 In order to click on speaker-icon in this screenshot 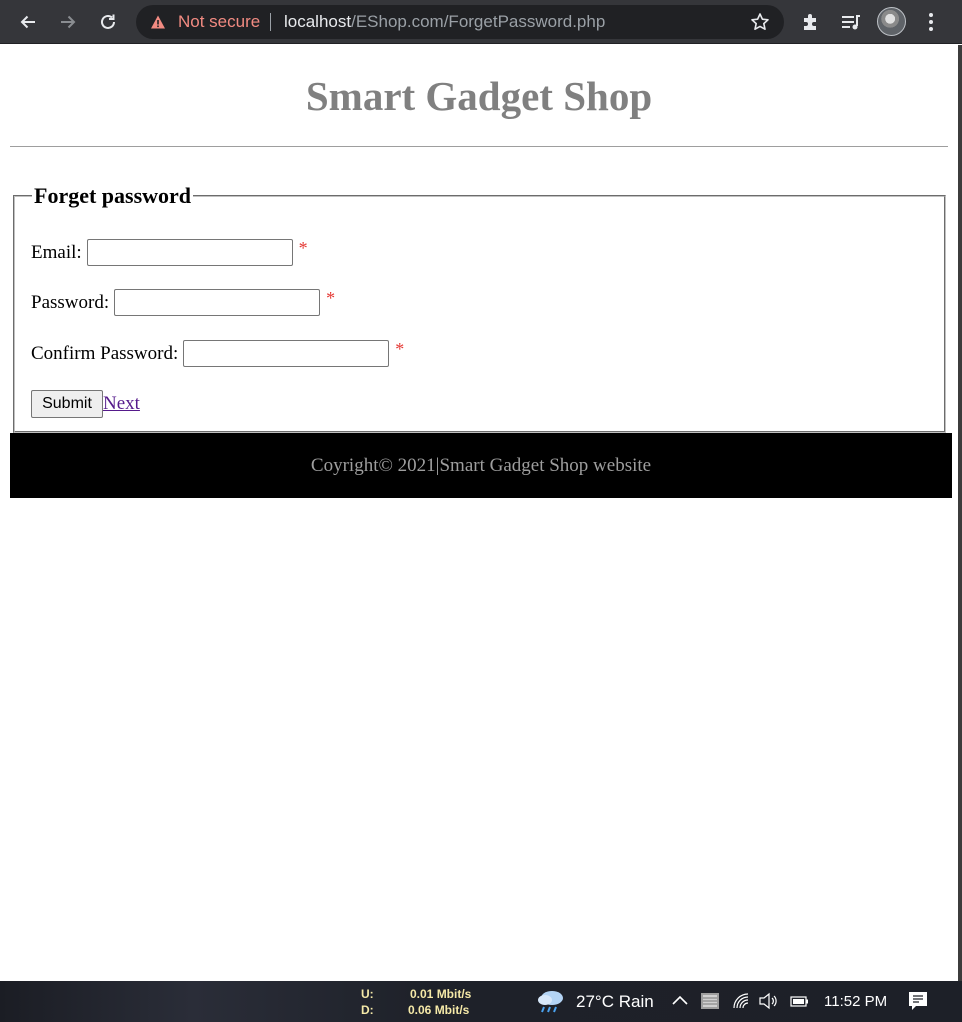, I will do `click(768, 1001)`.